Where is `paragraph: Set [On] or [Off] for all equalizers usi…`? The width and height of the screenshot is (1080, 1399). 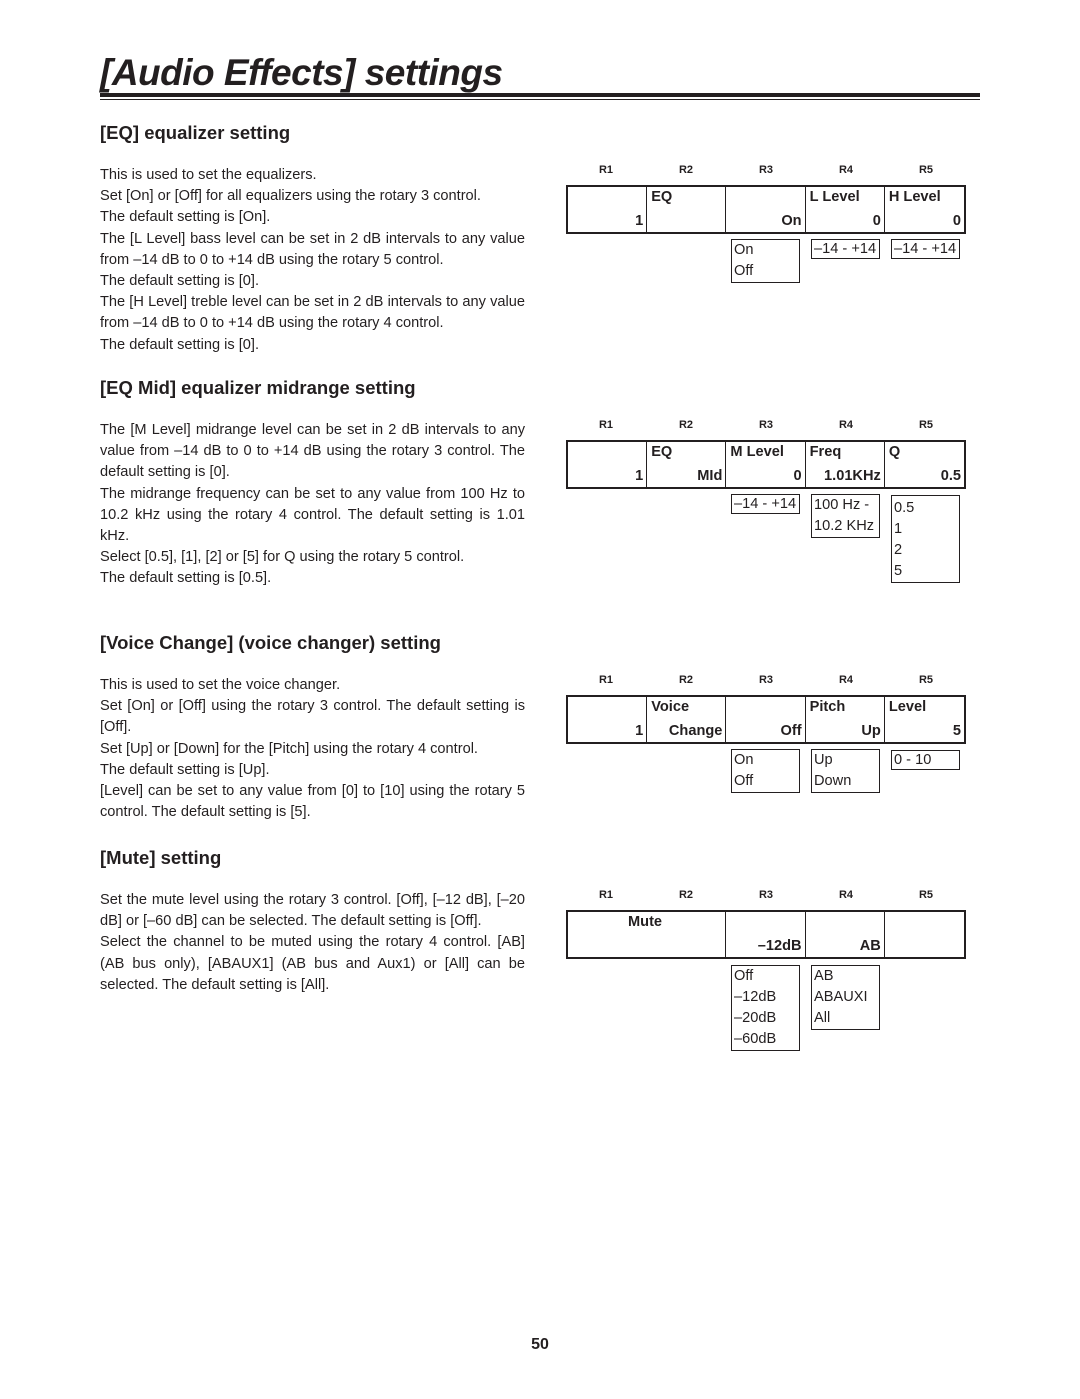
paragraph: Set [On] or [Off] for all equalizers usi… is located at coordinates (290, 196).